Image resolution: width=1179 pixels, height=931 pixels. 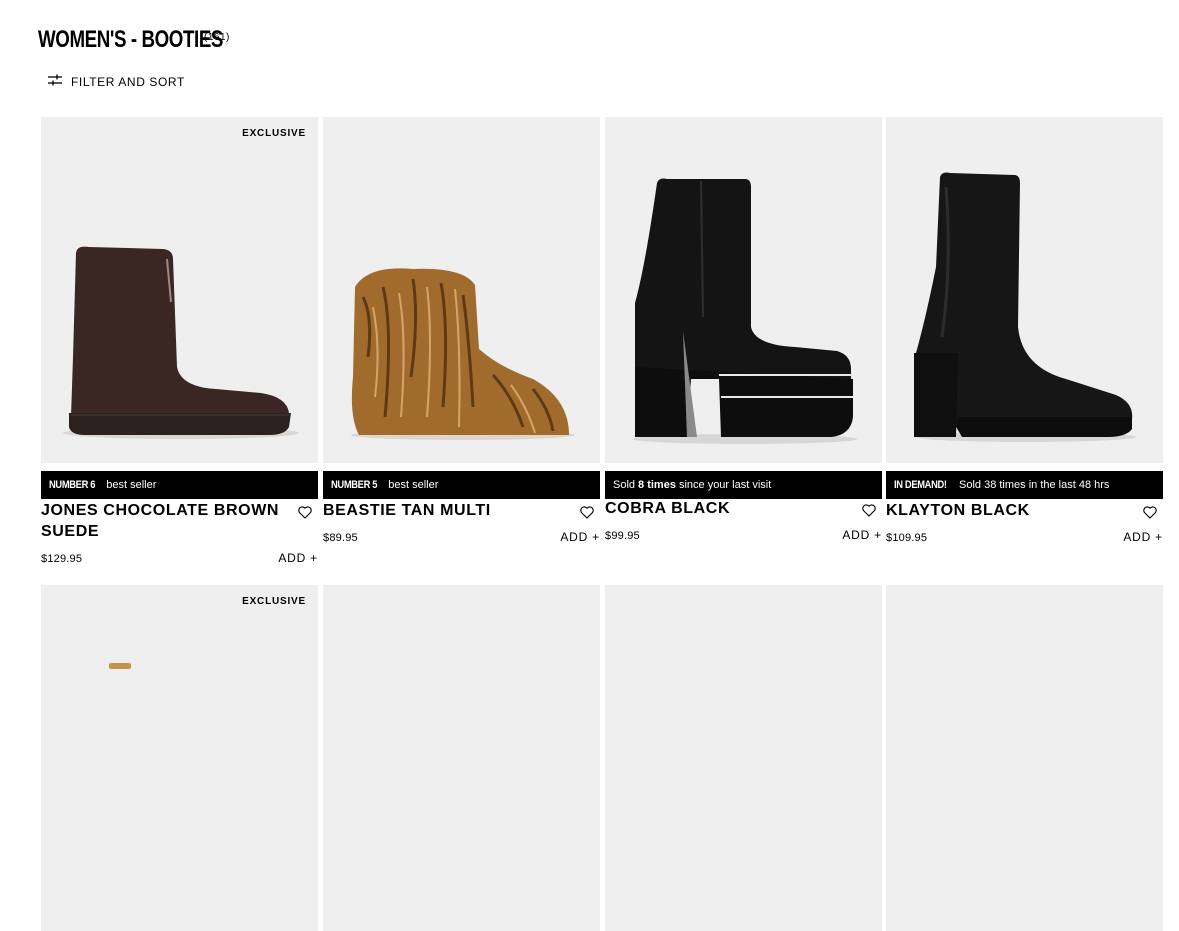 What do you see at coordinates (354, 485) in the screenshot?
I see `promo-lead: NUMBER 5` at bounding box center [354, 485].